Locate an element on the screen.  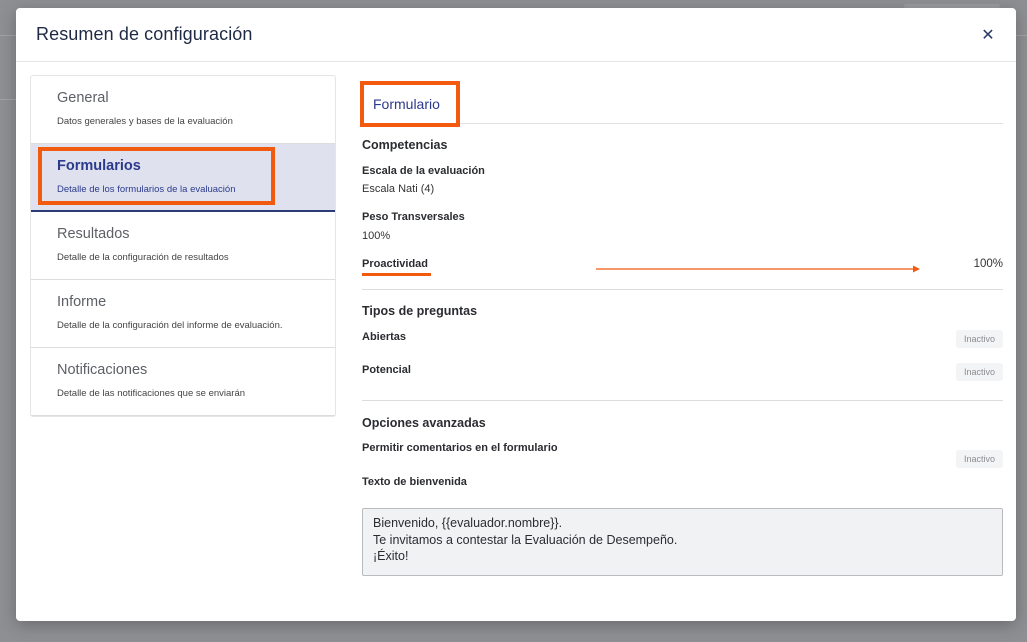
section-title-opciones: Opciones avanzadas is located at coordinates (424, 423).